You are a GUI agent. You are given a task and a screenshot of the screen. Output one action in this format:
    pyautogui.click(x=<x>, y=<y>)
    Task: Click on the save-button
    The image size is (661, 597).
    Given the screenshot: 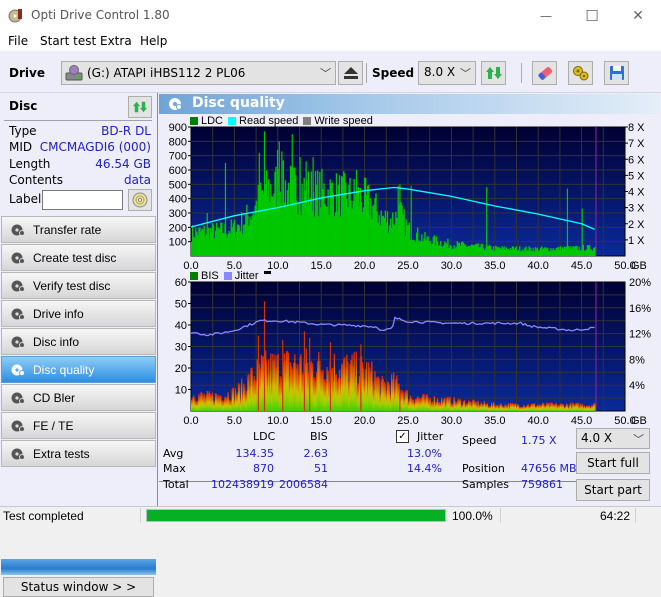 What is the action you would take?
    pyautogui.click(x=616, y=73)
    